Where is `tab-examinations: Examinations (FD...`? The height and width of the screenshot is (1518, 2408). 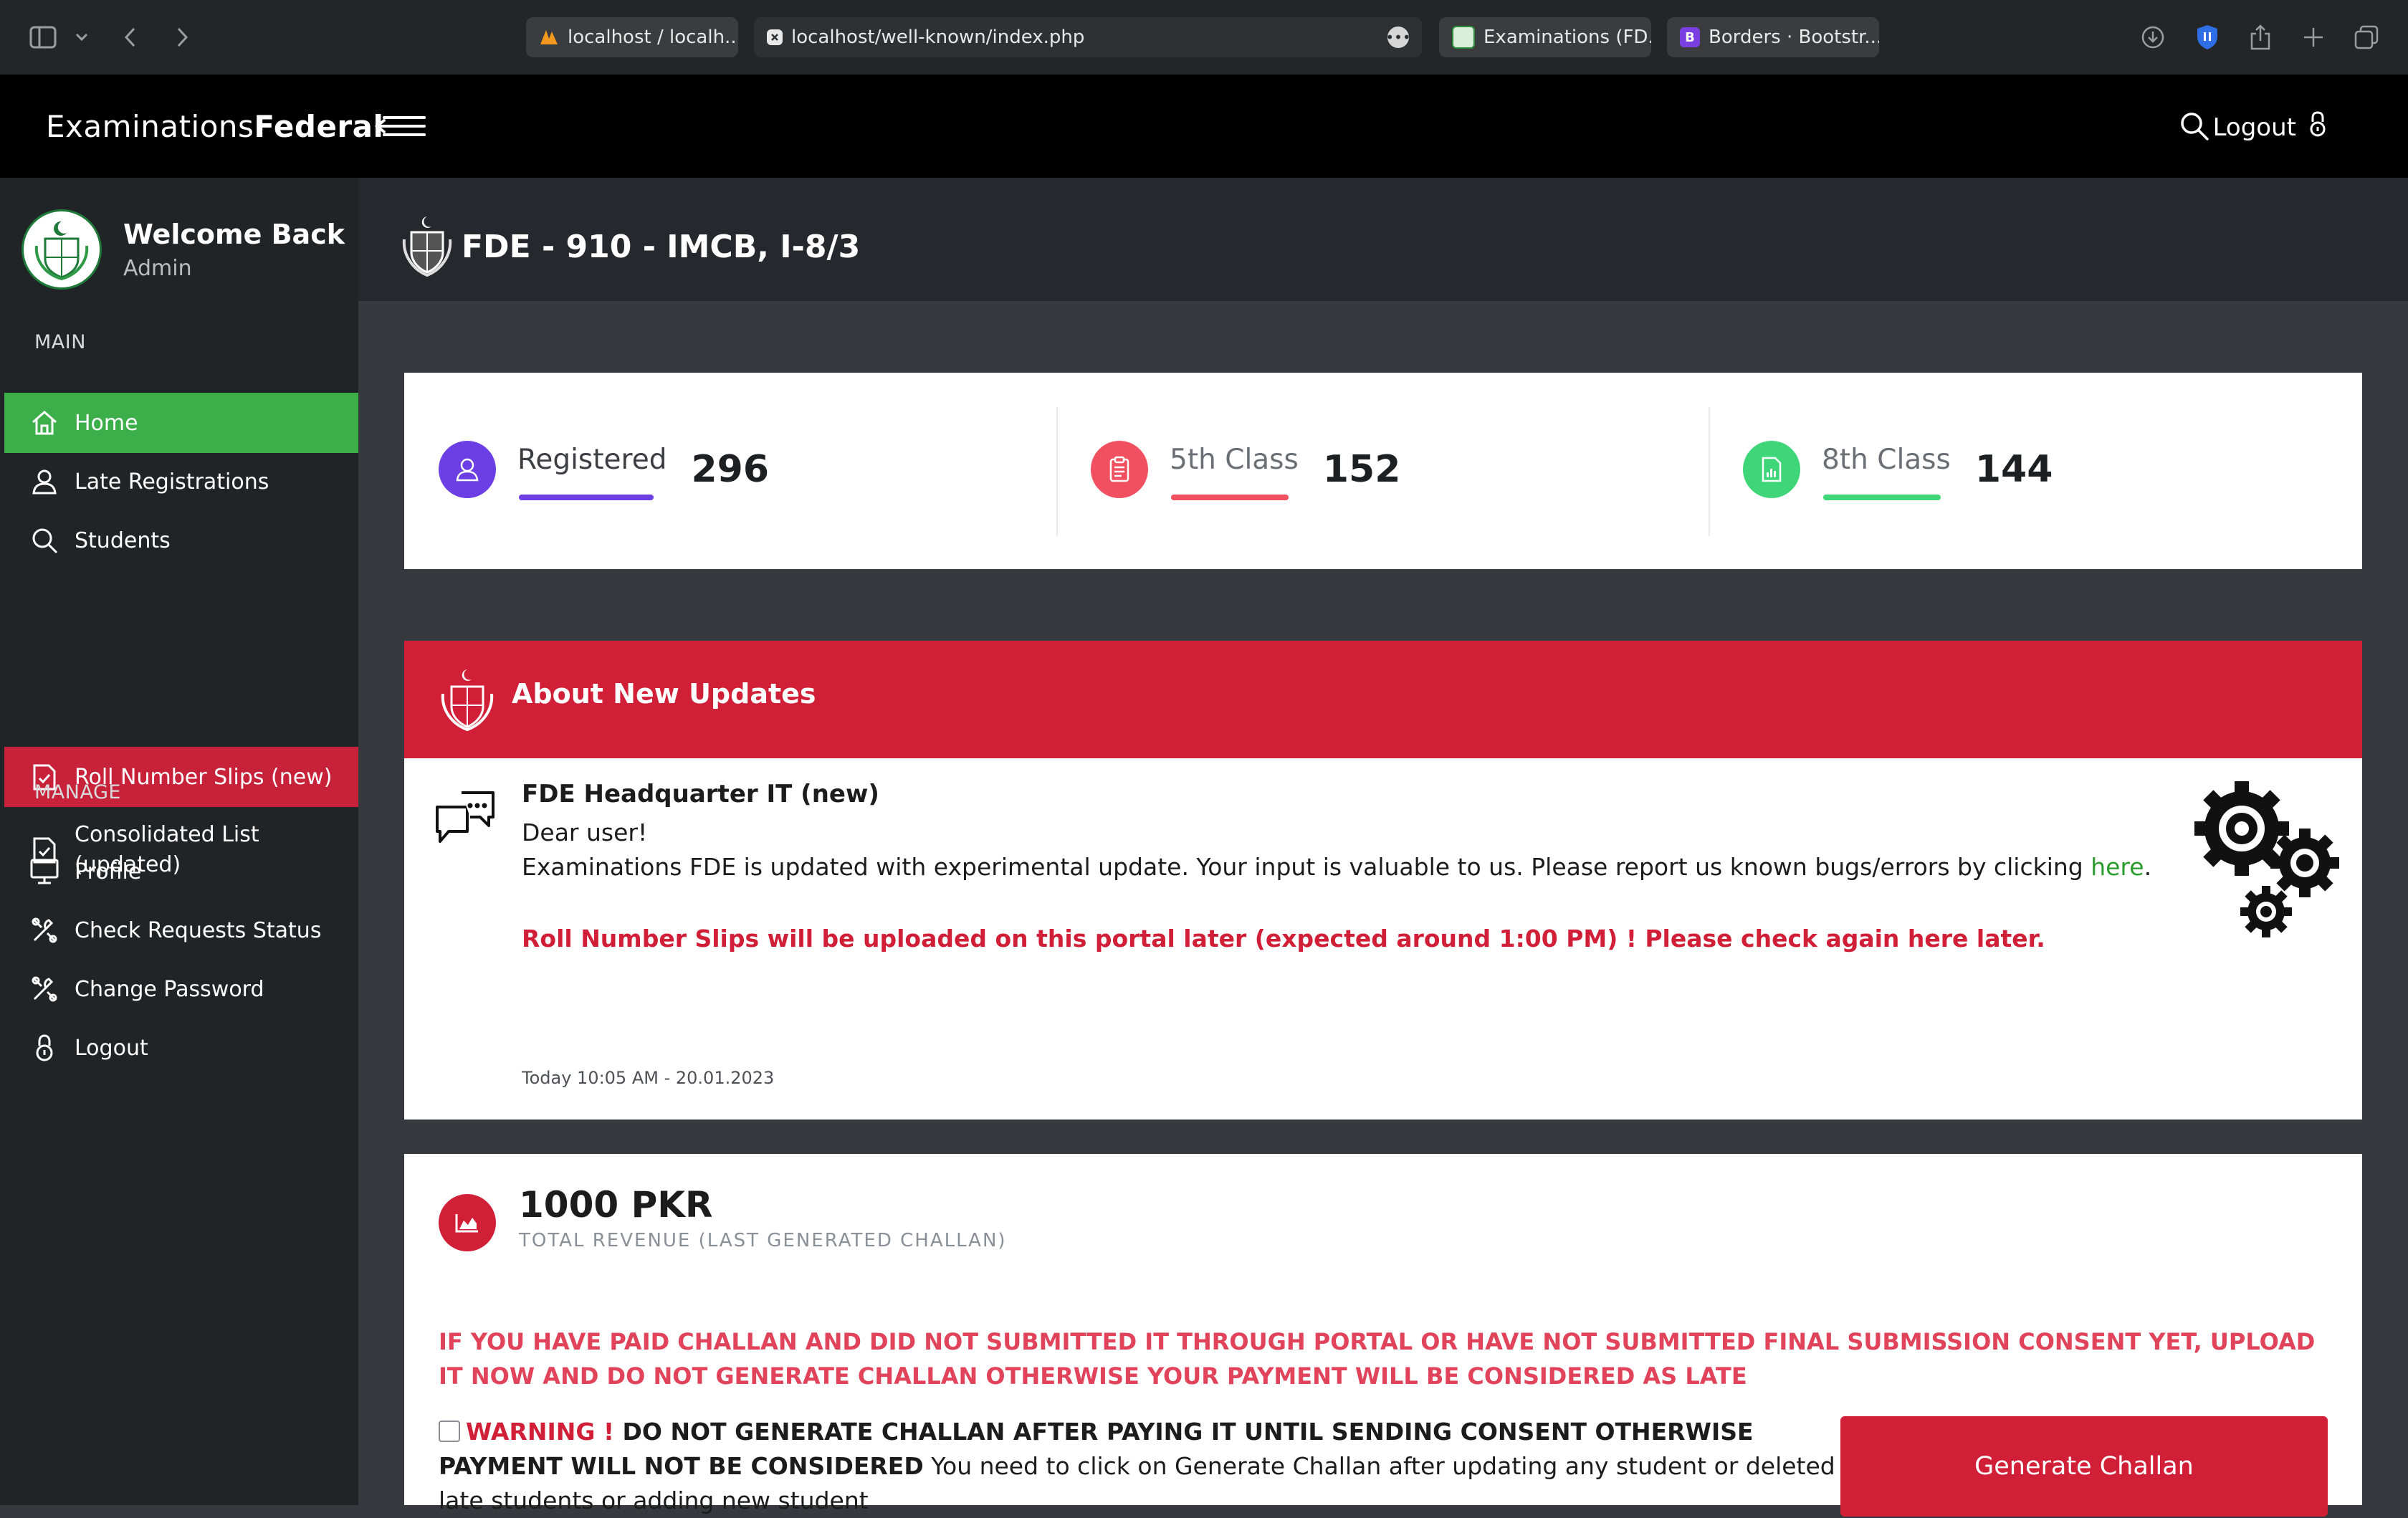
tab-examinations: Examinations (FD... is located at coordinates (1545, 37).